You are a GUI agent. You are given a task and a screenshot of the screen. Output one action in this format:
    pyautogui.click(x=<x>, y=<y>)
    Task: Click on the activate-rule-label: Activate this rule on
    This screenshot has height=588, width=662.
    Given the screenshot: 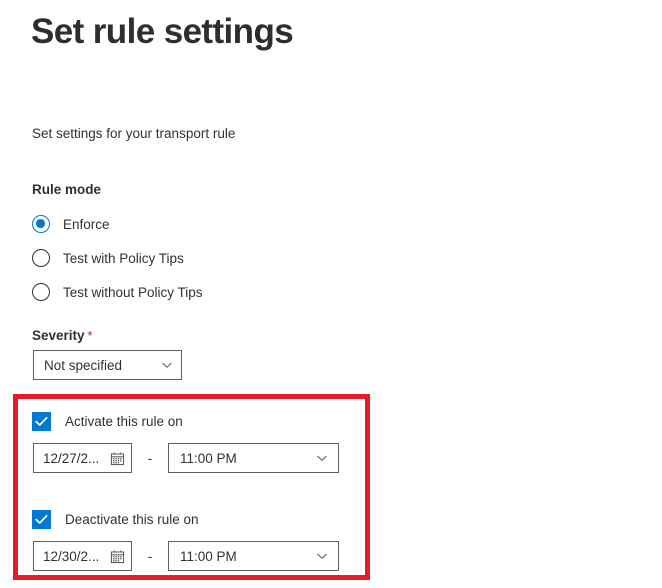 What is the action you would take?
    pyautogui.click(x=124, y=421)
    